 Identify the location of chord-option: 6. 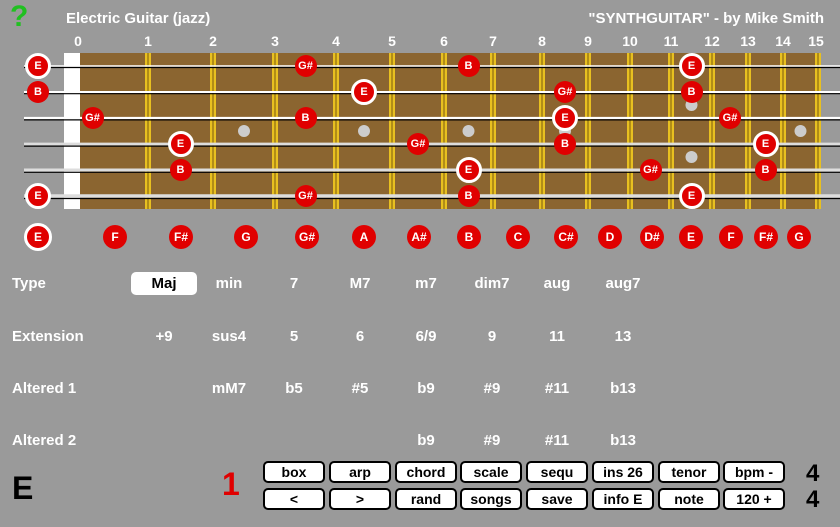
(360, 336).